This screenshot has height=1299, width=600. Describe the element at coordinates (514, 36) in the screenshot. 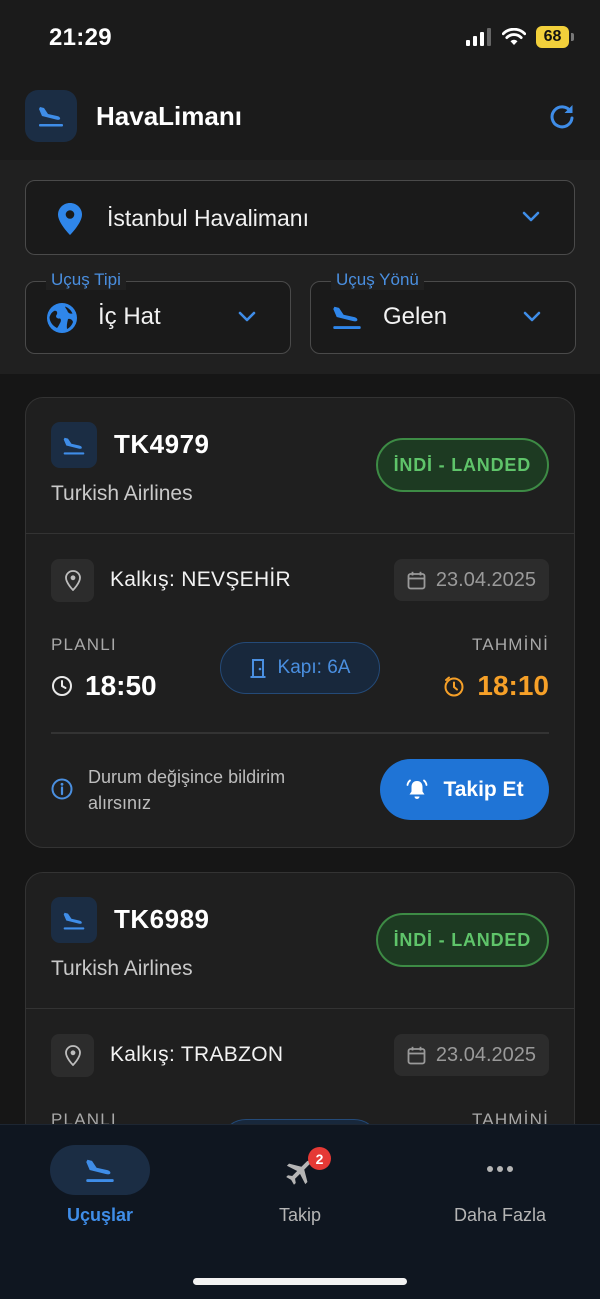

I see `wifi-icon` at that location.